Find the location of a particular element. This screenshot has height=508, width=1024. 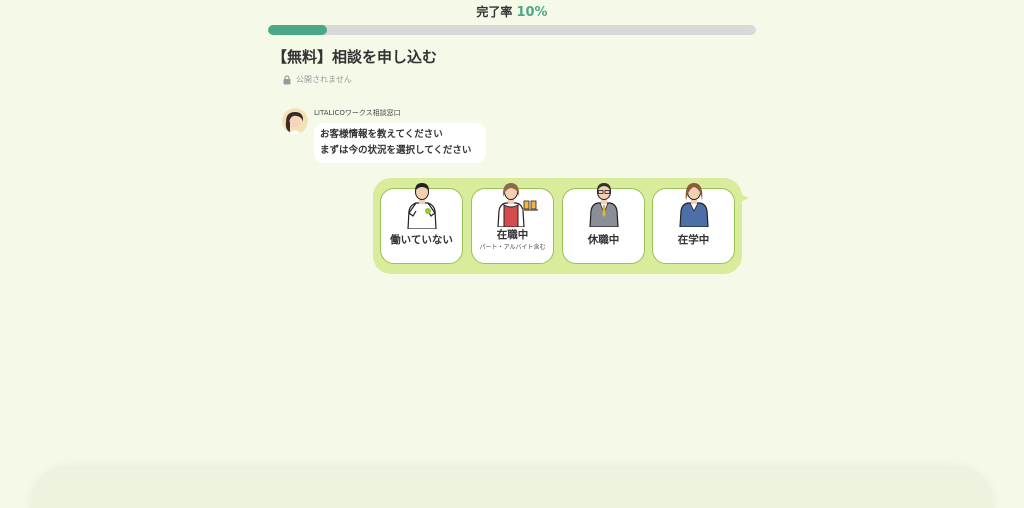

advisor-avatar-icon is located at coordinates (295, 121).